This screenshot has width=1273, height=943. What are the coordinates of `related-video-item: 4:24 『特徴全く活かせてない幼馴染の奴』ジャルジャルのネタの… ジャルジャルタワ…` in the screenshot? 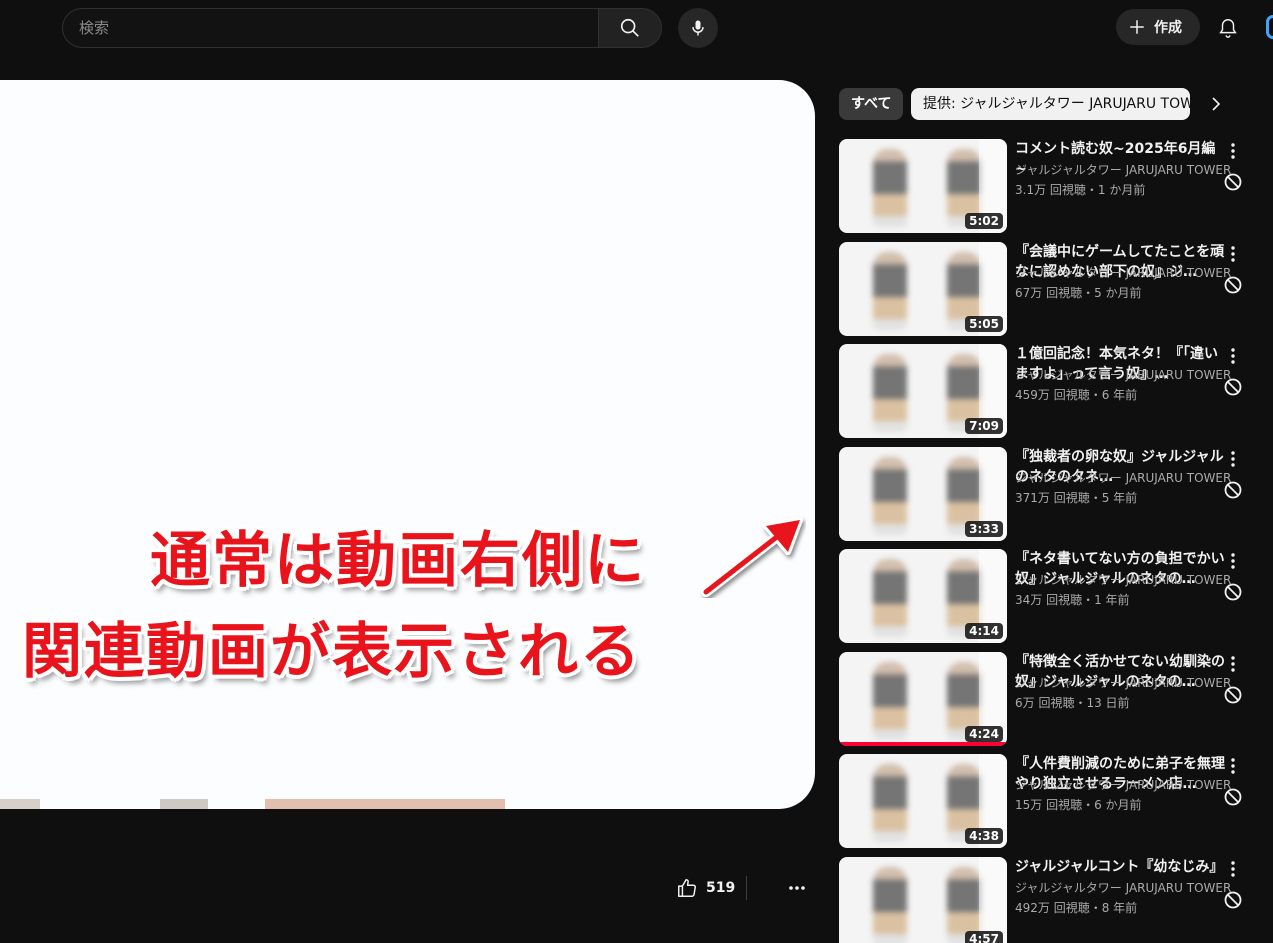 It's located at (1056, 700).